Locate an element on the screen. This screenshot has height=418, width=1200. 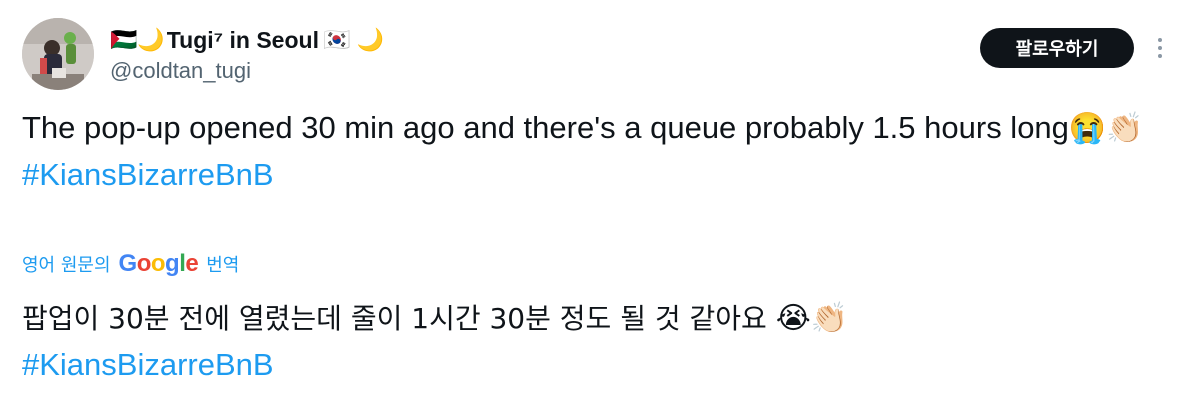
display-name-text: Tugi⁷ in Seoul is located at coordinates (242, 39).